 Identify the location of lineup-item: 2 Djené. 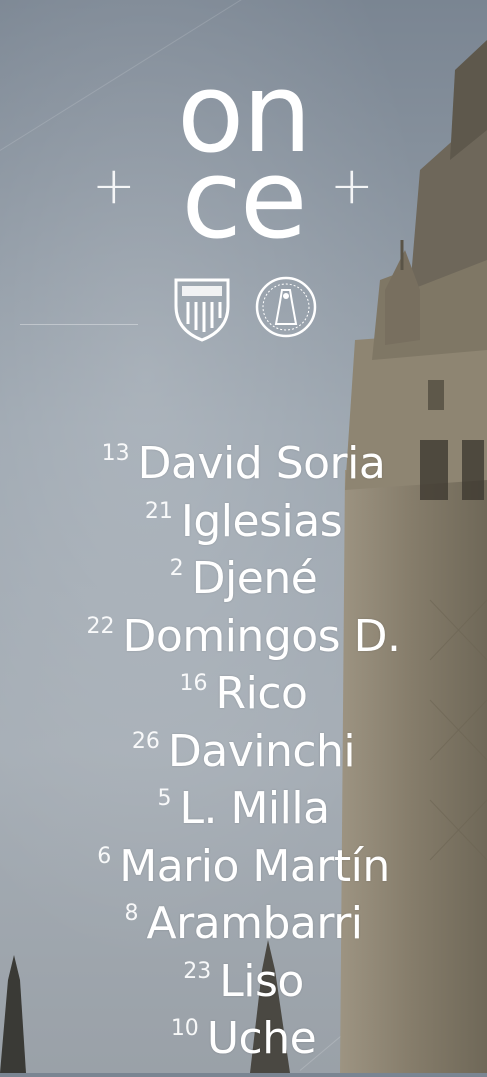
(243, 572).